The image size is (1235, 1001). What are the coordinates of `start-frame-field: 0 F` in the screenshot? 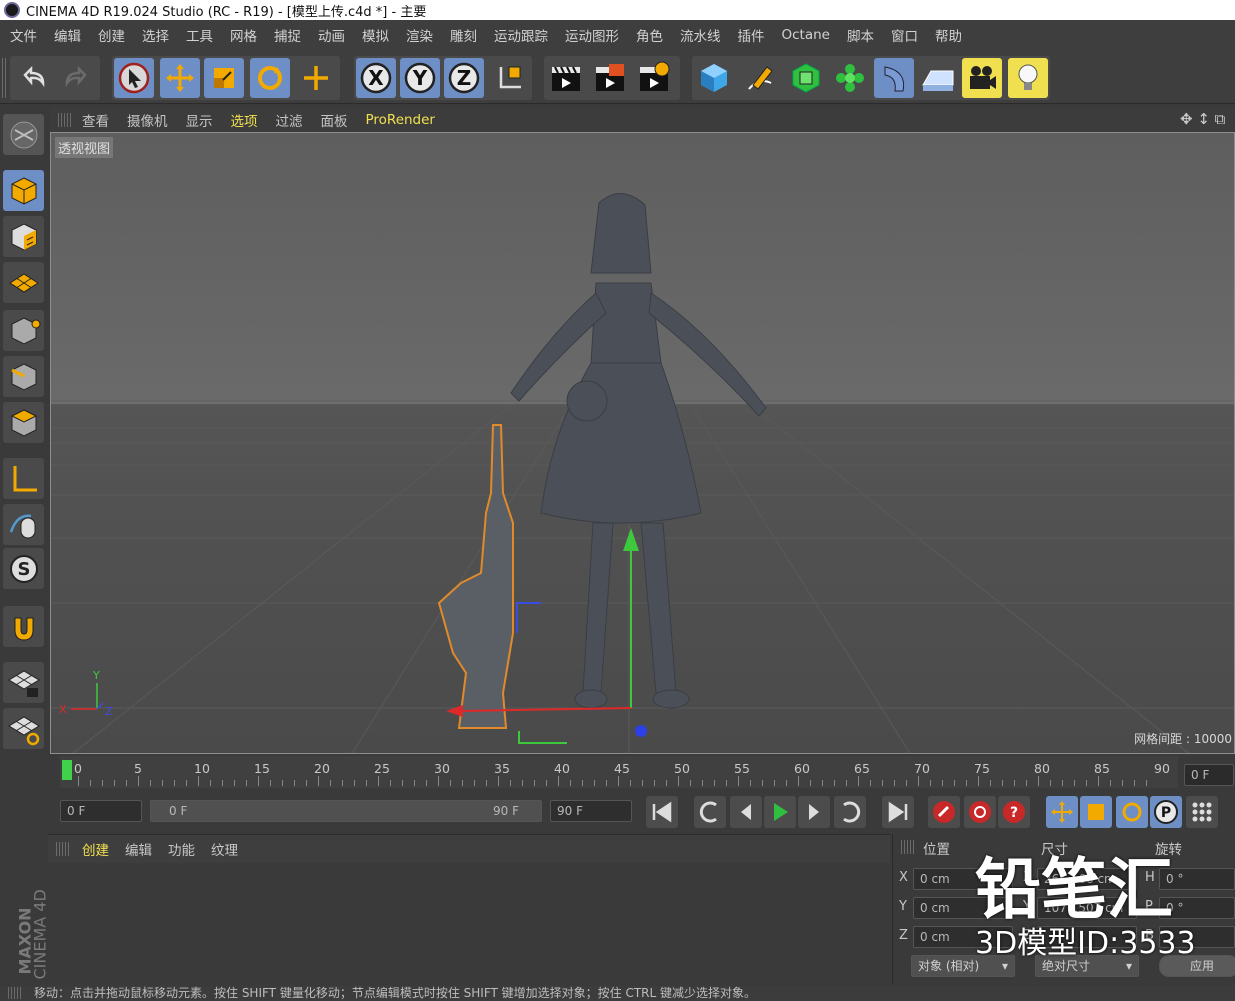 It's located at (101, 811).